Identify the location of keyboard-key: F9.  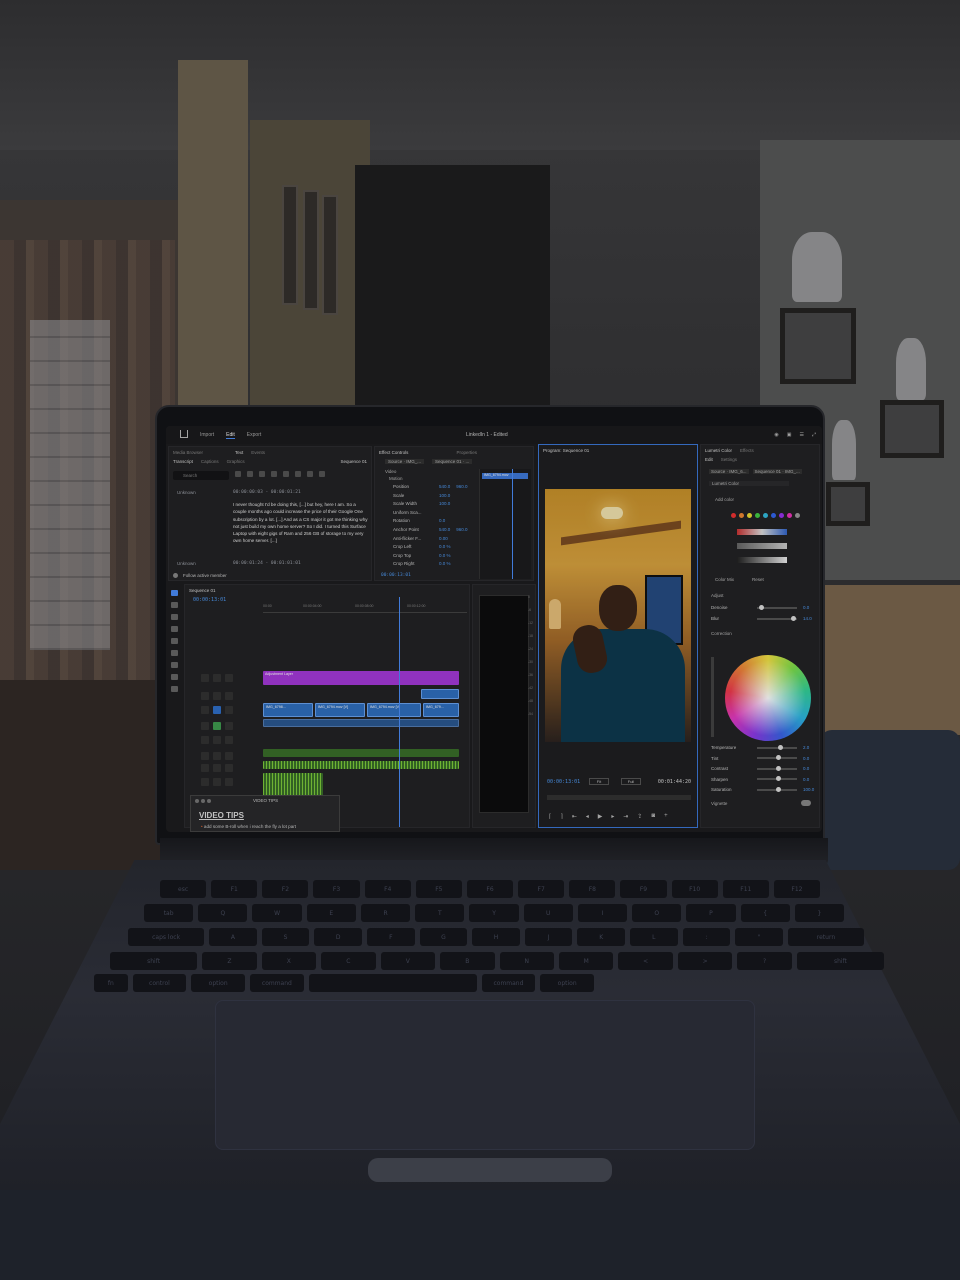
(643, 889).